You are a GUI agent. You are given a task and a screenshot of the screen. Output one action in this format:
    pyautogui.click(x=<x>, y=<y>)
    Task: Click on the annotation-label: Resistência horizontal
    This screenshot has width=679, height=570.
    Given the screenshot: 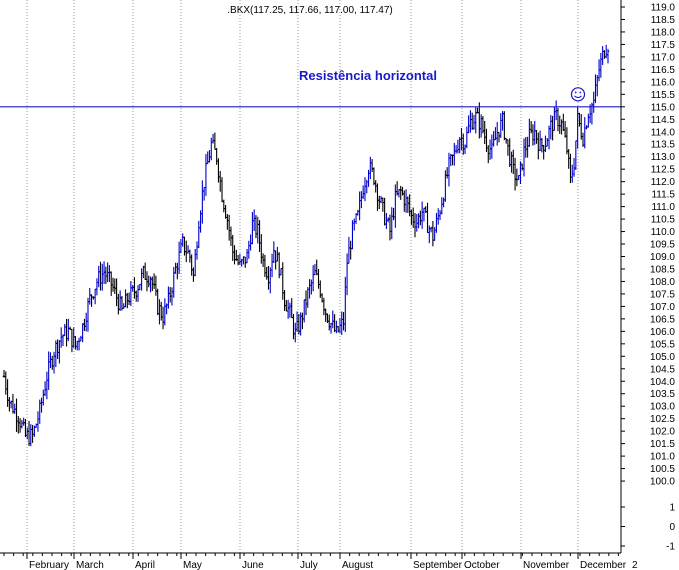 What is the action you would take?
    pyautogui.click(x=368, y=75)
    